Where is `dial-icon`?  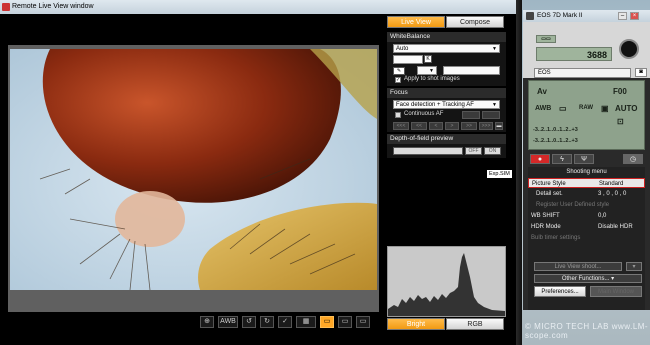
dial-icon is located at coordinates (629, 49).